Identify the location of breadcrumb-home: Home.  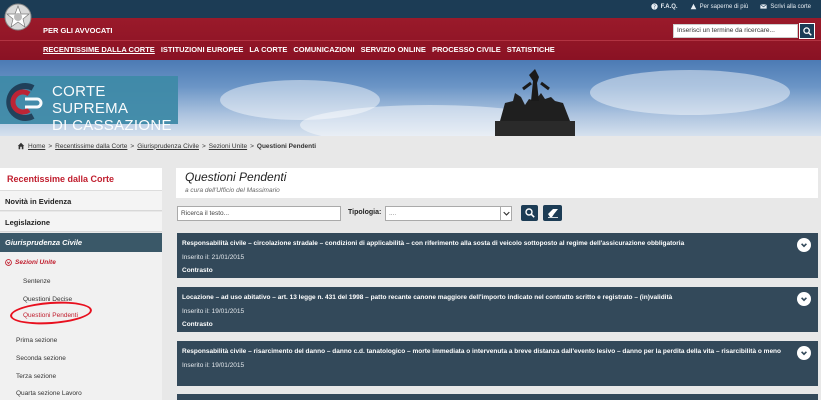
(36, 146).